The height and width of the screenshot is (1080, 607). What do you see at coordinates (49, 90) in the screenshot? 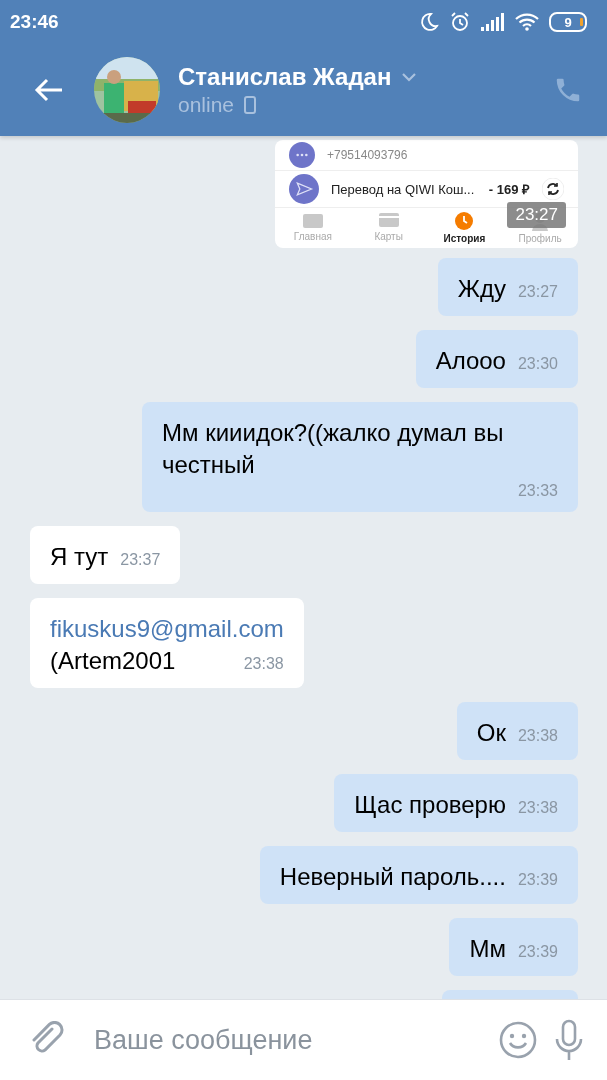
I see `back-icon` at bounding box center [49, 90].